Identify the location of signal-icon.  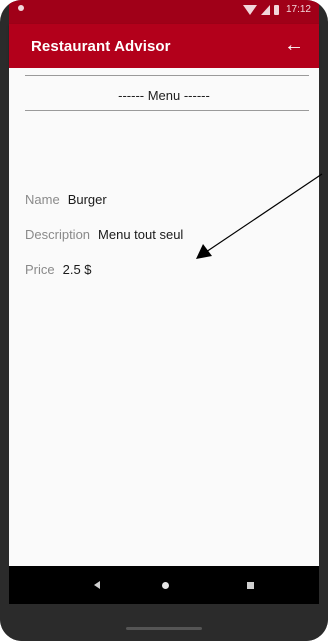
(265, 9).